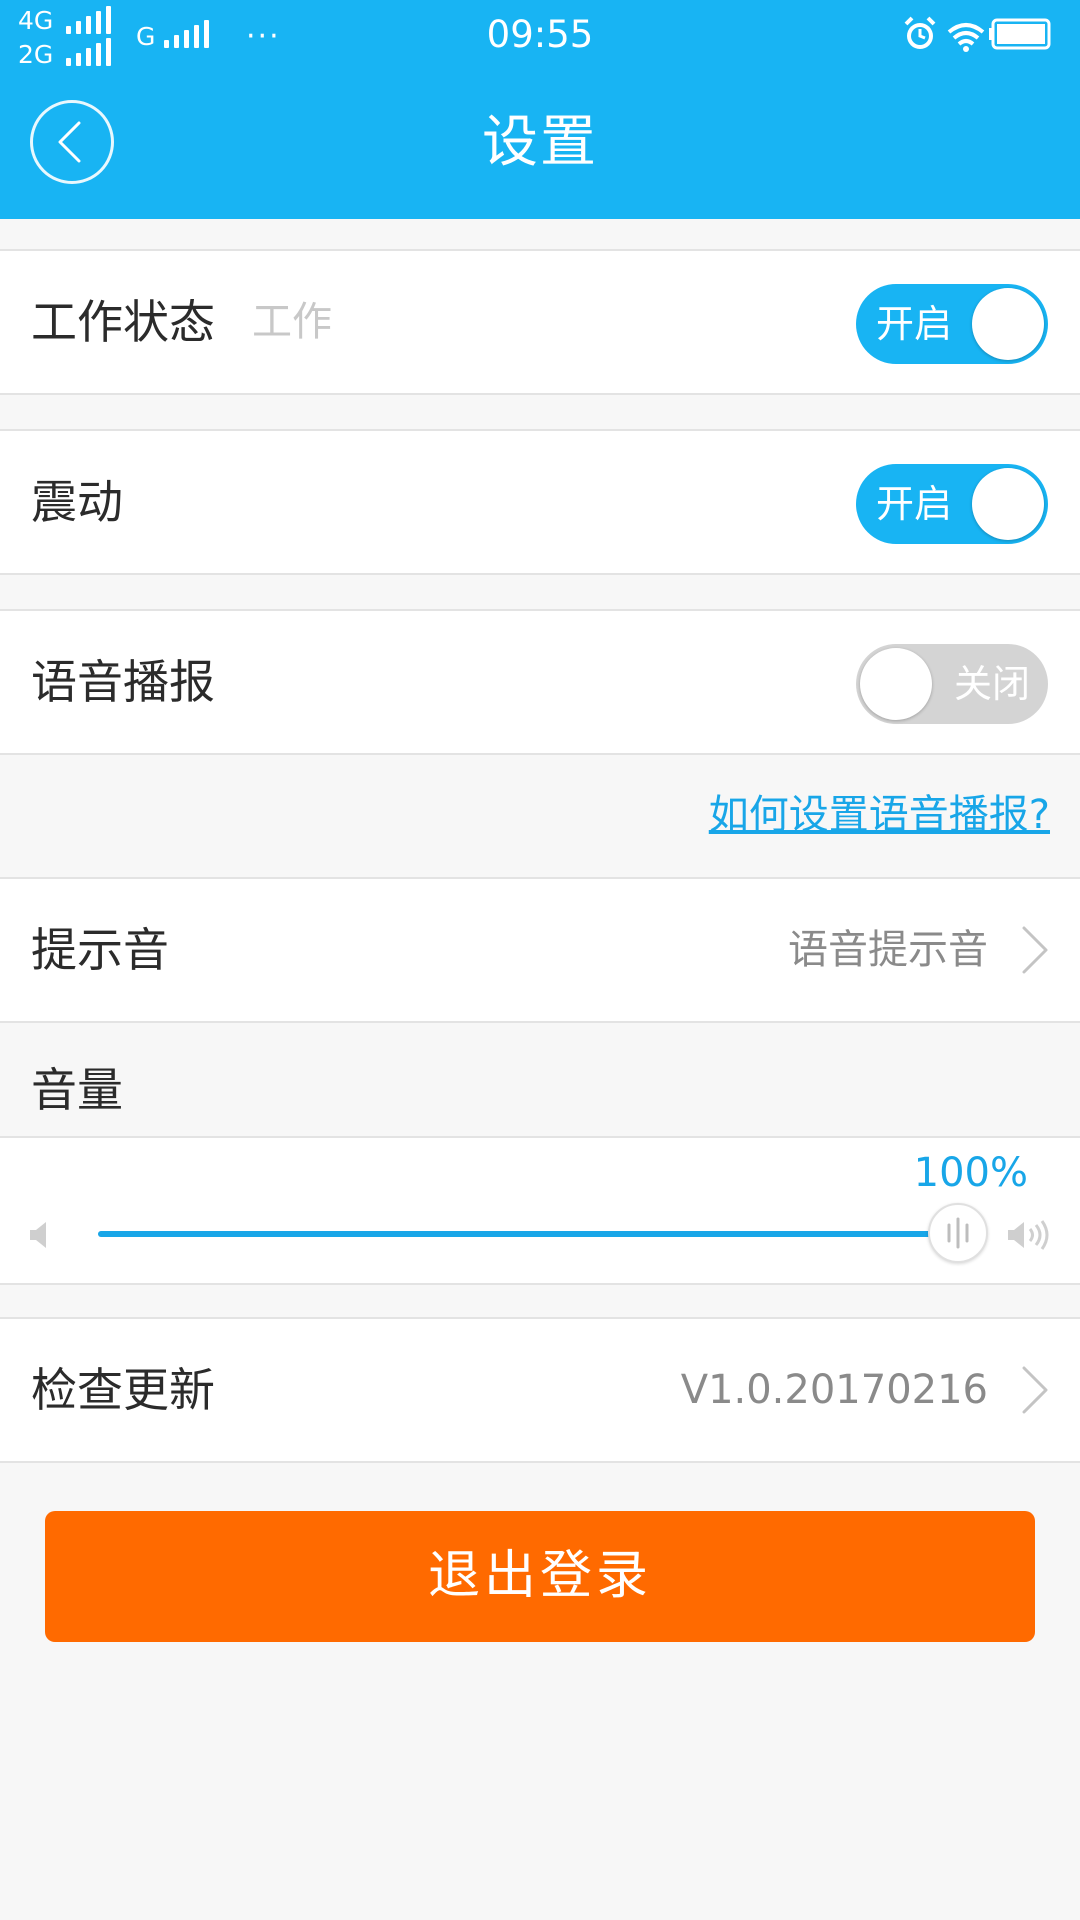 This screenshot has height=1920, width=1080. What do you see at coordinates (123, 682) in the screenshot?
I see `voice-broadcast-label: 语音播报` at bounding box center [123, 682].